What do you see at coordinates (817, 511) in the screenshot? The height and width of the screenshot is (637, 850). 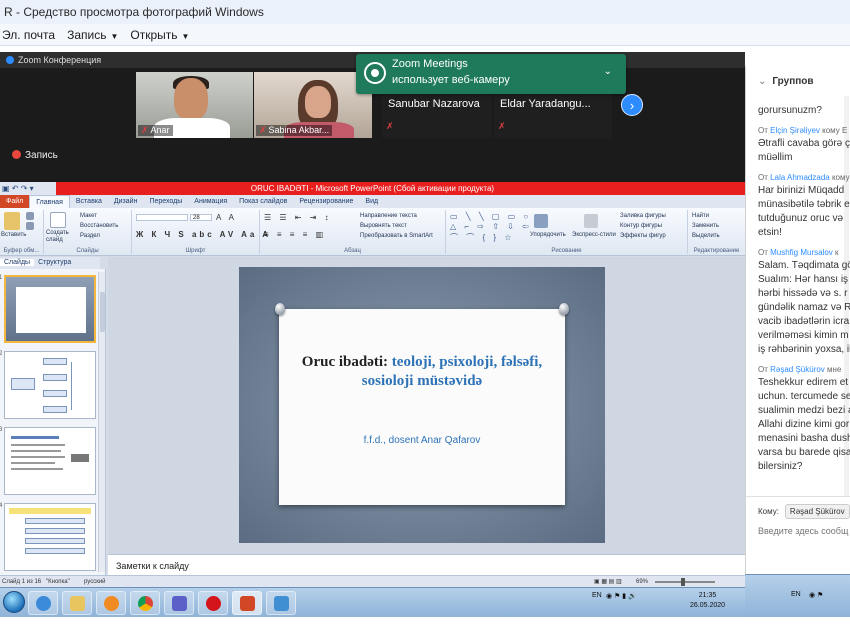 I see `recipient-select: Rəşad Şükürov` at bounding box center [817, 511].